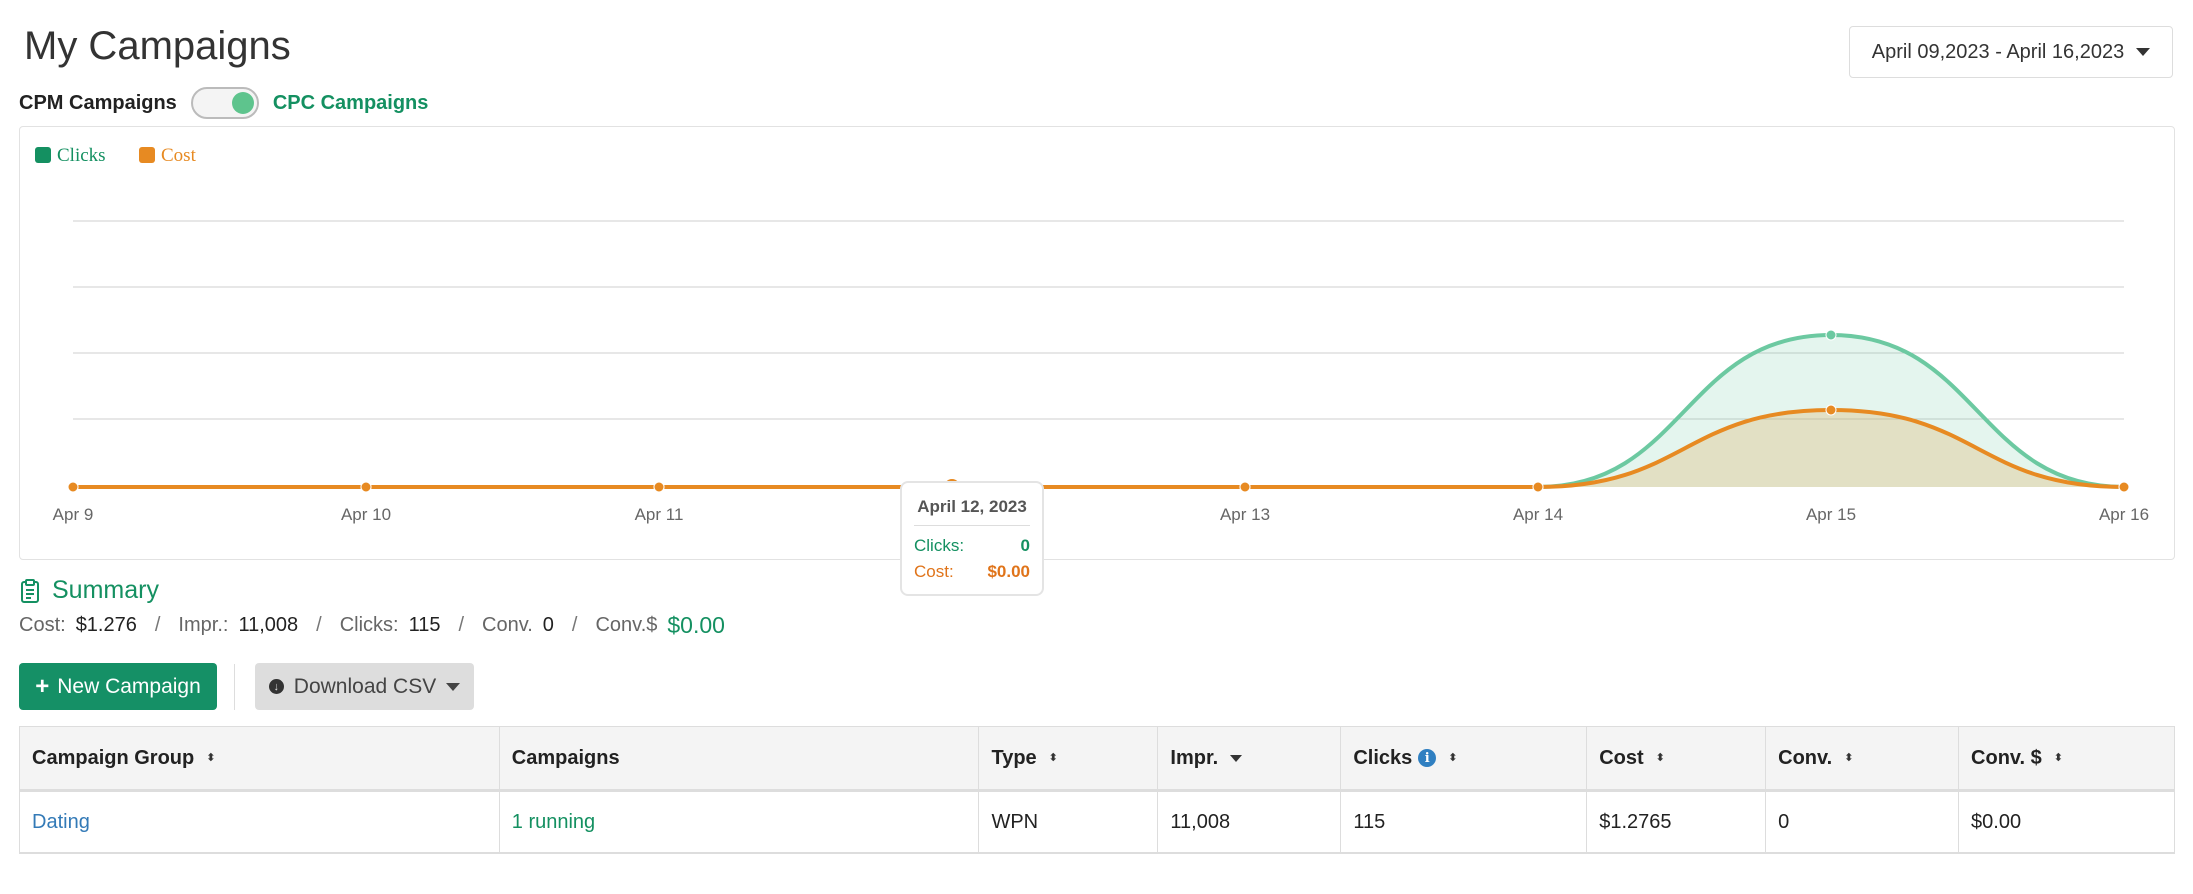 The width and height of the screenshot is (2193, 894). Describe the element at coordinates (1068, 822) in the screenshot. I see `cell-type: WPN` at that location.